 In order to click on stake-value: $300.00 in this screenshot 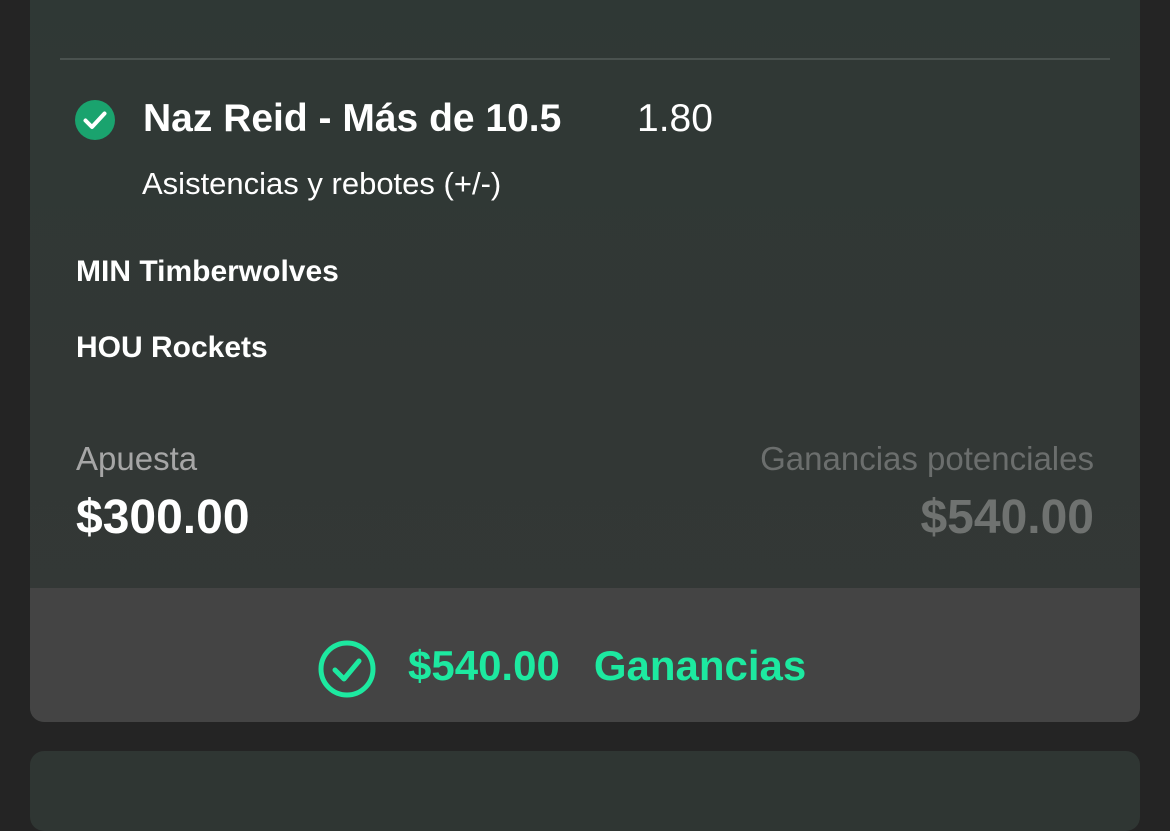, I will do `click(163, 517)`.